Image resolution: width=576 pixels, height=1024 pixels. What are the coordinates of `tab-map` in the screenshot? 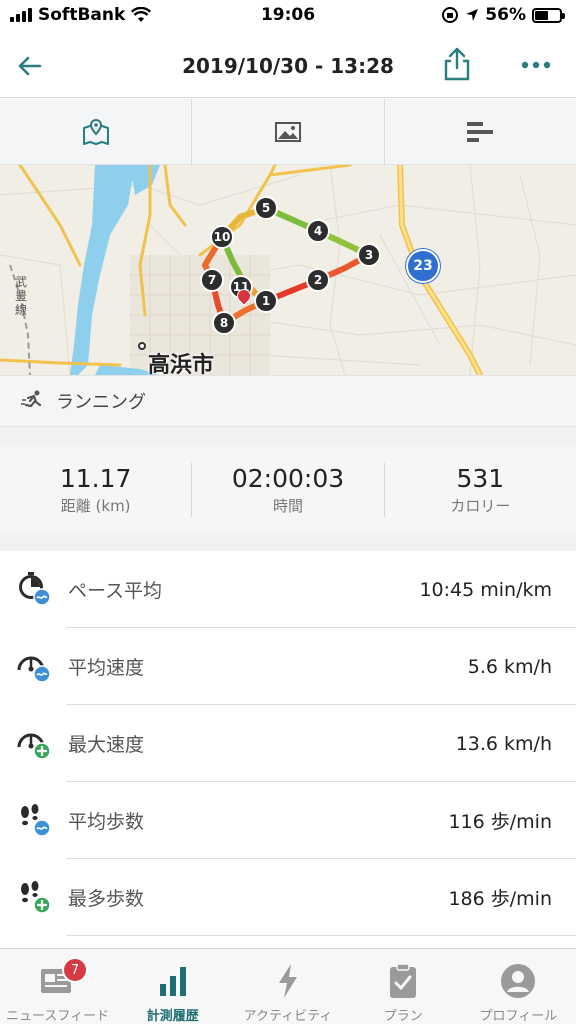 It's located at (96, 131).